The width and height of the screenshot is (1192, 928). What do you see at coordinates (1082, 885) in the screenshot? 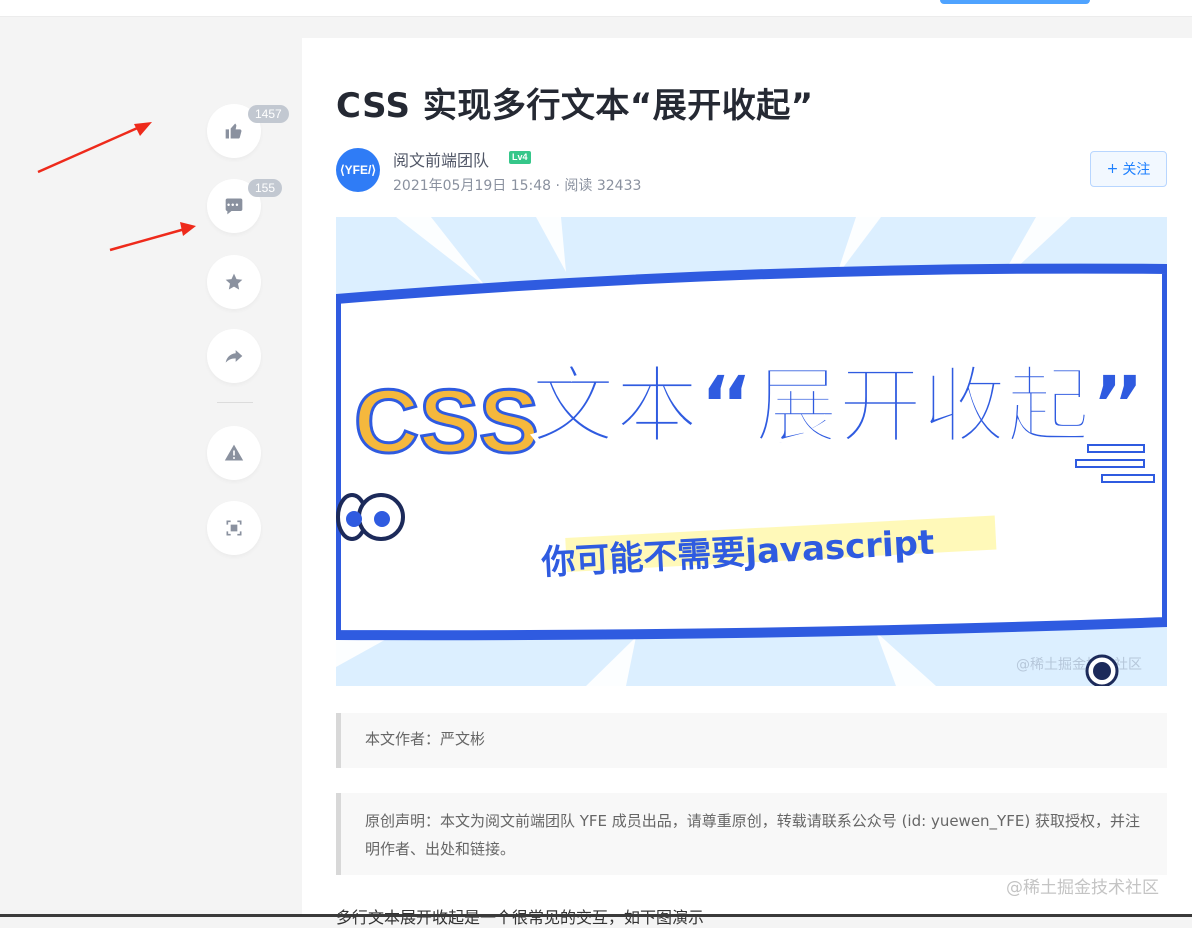
I see `page-watermark: @稀土掘金技术社区` at bounding box center [1082, 885].